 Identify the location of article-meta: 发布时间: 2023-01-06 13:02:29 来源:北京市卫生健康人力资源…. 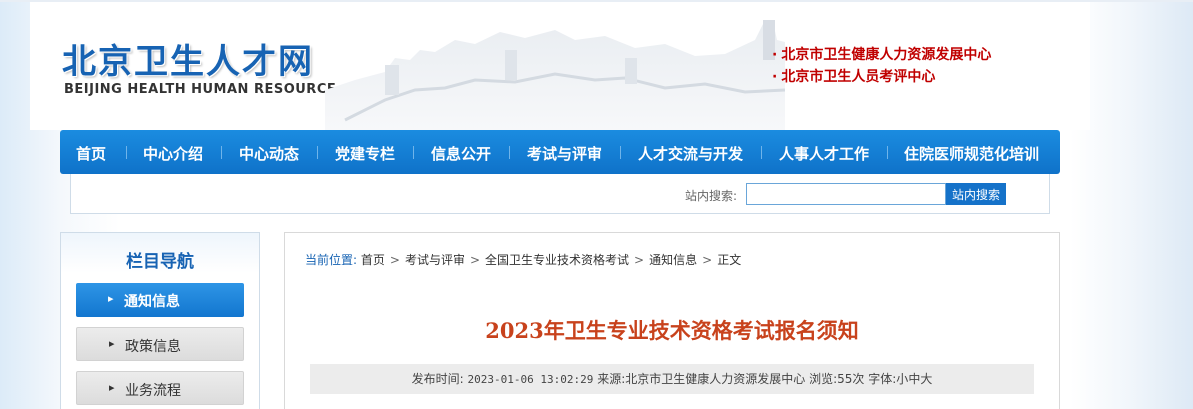
(672, 379).